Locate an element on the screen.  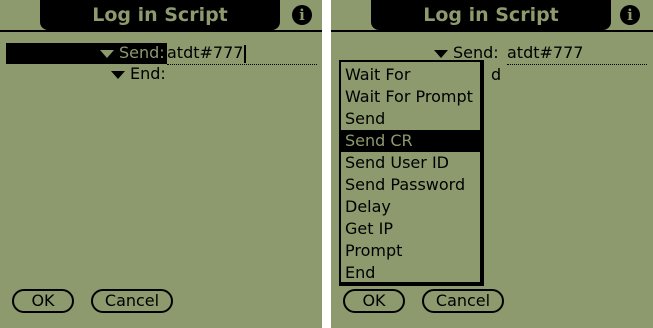
step-row-send: Send: is located at coordinates (132, 53).